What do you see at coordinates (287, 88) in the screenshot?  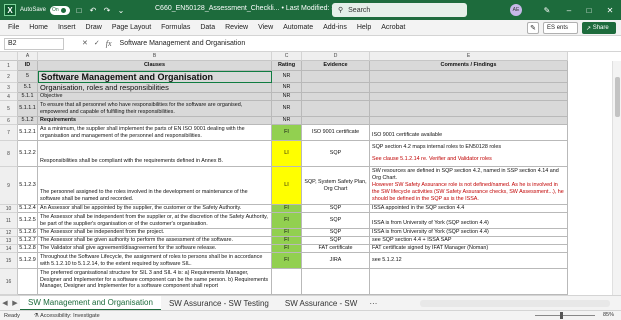 I see `cell-rating: NR` at bounding box center [287, 88].